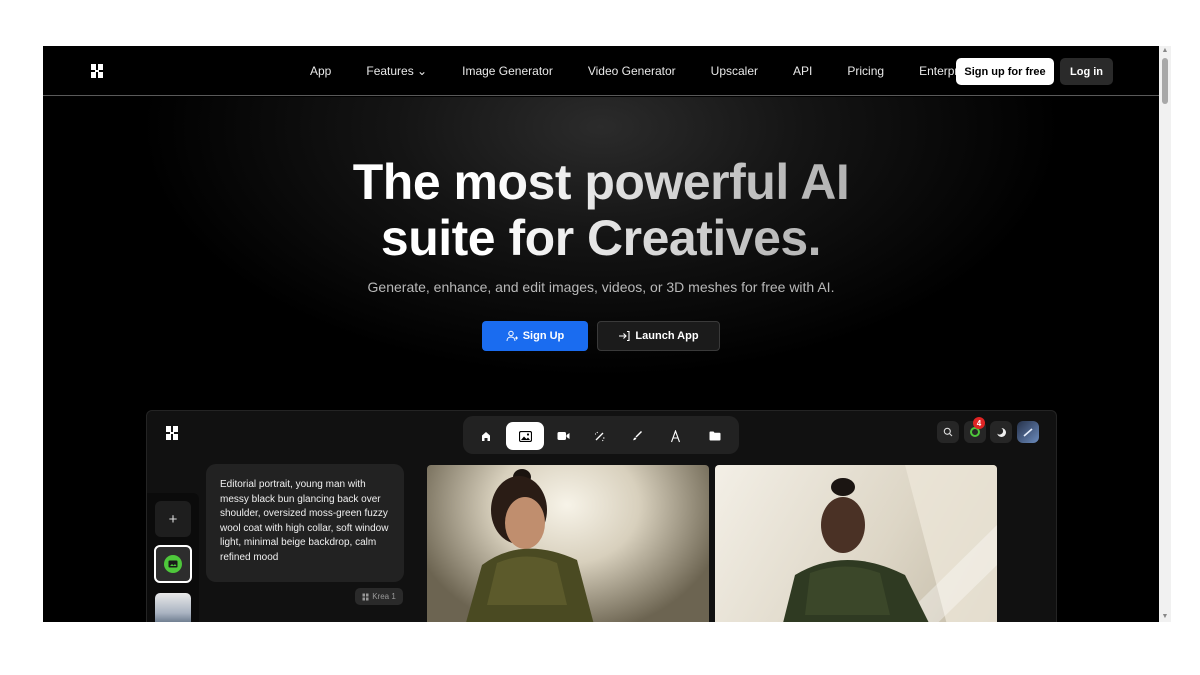  I want to click on hero-sign-up-button: Sign Up, so click(535, 336).